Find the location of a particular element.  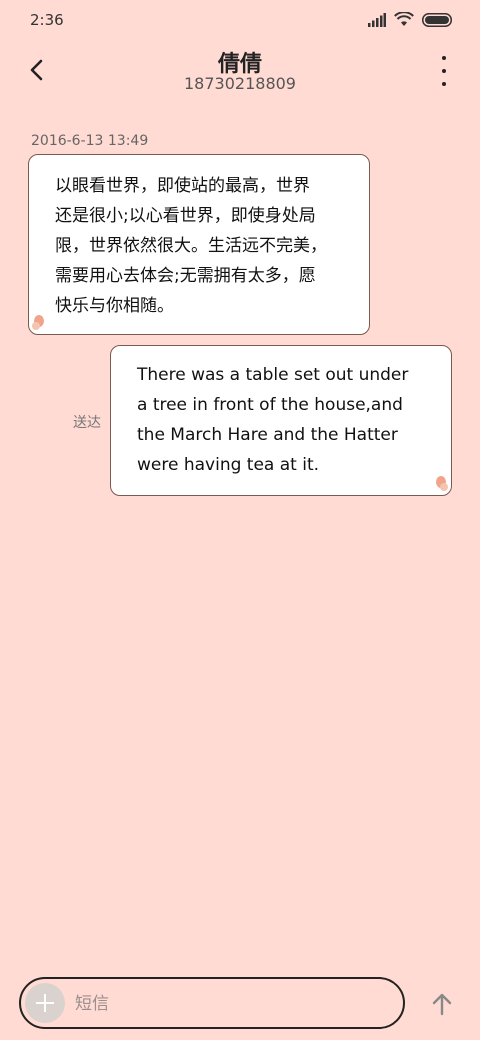

message-composer is located at coordinates (212, 1003).